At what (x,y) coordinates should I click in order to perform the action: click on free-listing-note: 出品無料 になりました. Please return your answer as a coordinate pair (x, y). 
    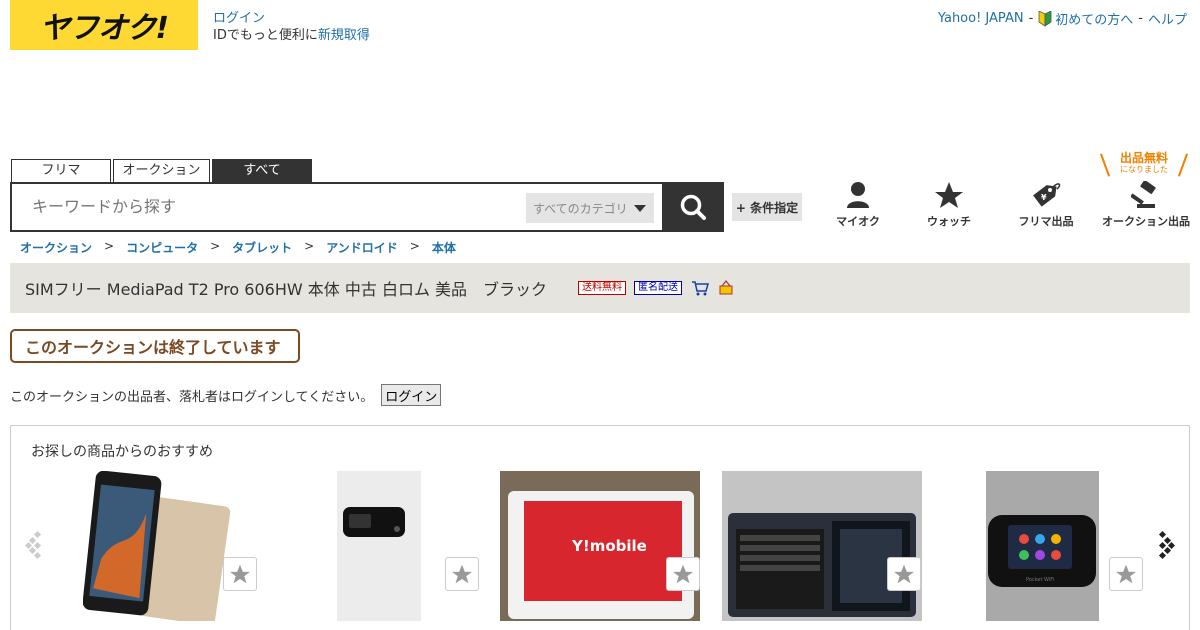
    Looking at the image, I should click on (1144, 165).